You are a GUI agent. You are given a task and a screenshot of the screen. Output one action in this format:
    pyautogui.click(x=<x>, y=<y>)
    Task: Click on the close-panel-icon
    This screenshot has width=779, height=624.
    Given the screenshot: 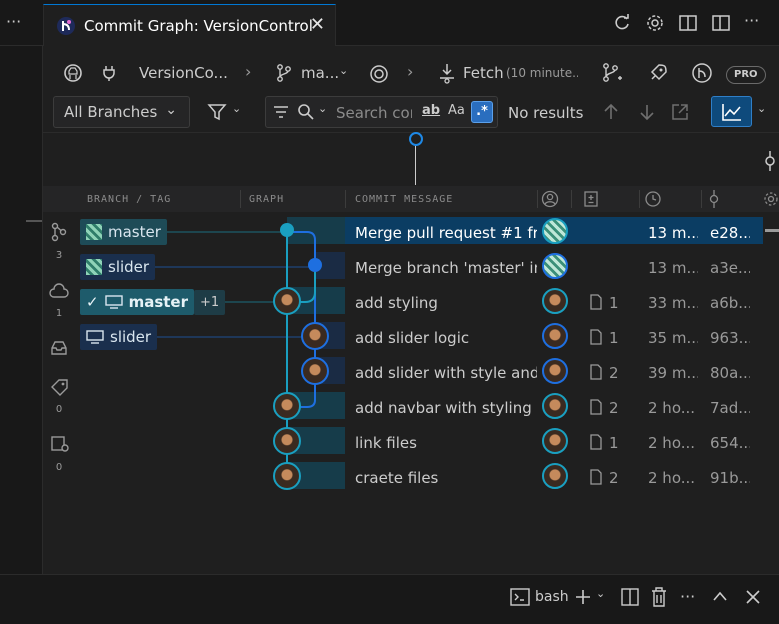 What is the action you would take?
    pyautogui.click(x=753, y=597)
    